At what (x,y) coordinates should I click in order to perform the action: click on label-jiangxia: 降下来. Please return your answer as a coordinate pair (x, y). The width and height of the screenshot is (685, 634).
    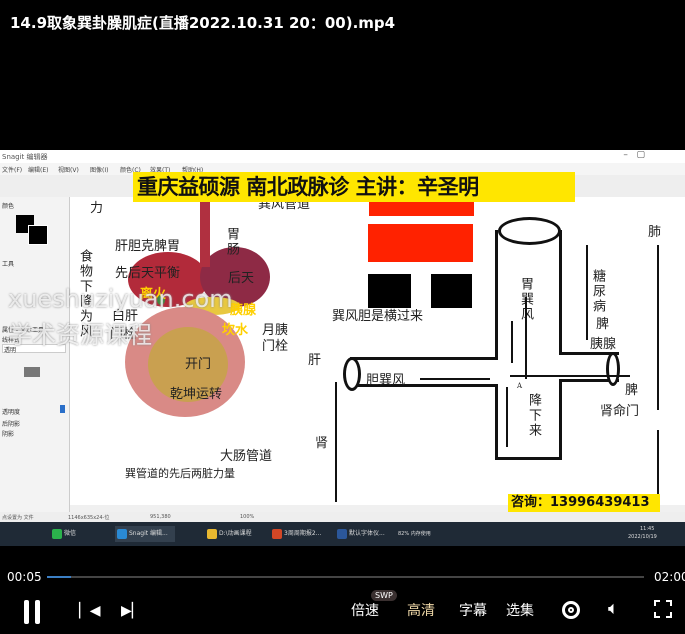
    Looking at the image, I should click on (533, 415).